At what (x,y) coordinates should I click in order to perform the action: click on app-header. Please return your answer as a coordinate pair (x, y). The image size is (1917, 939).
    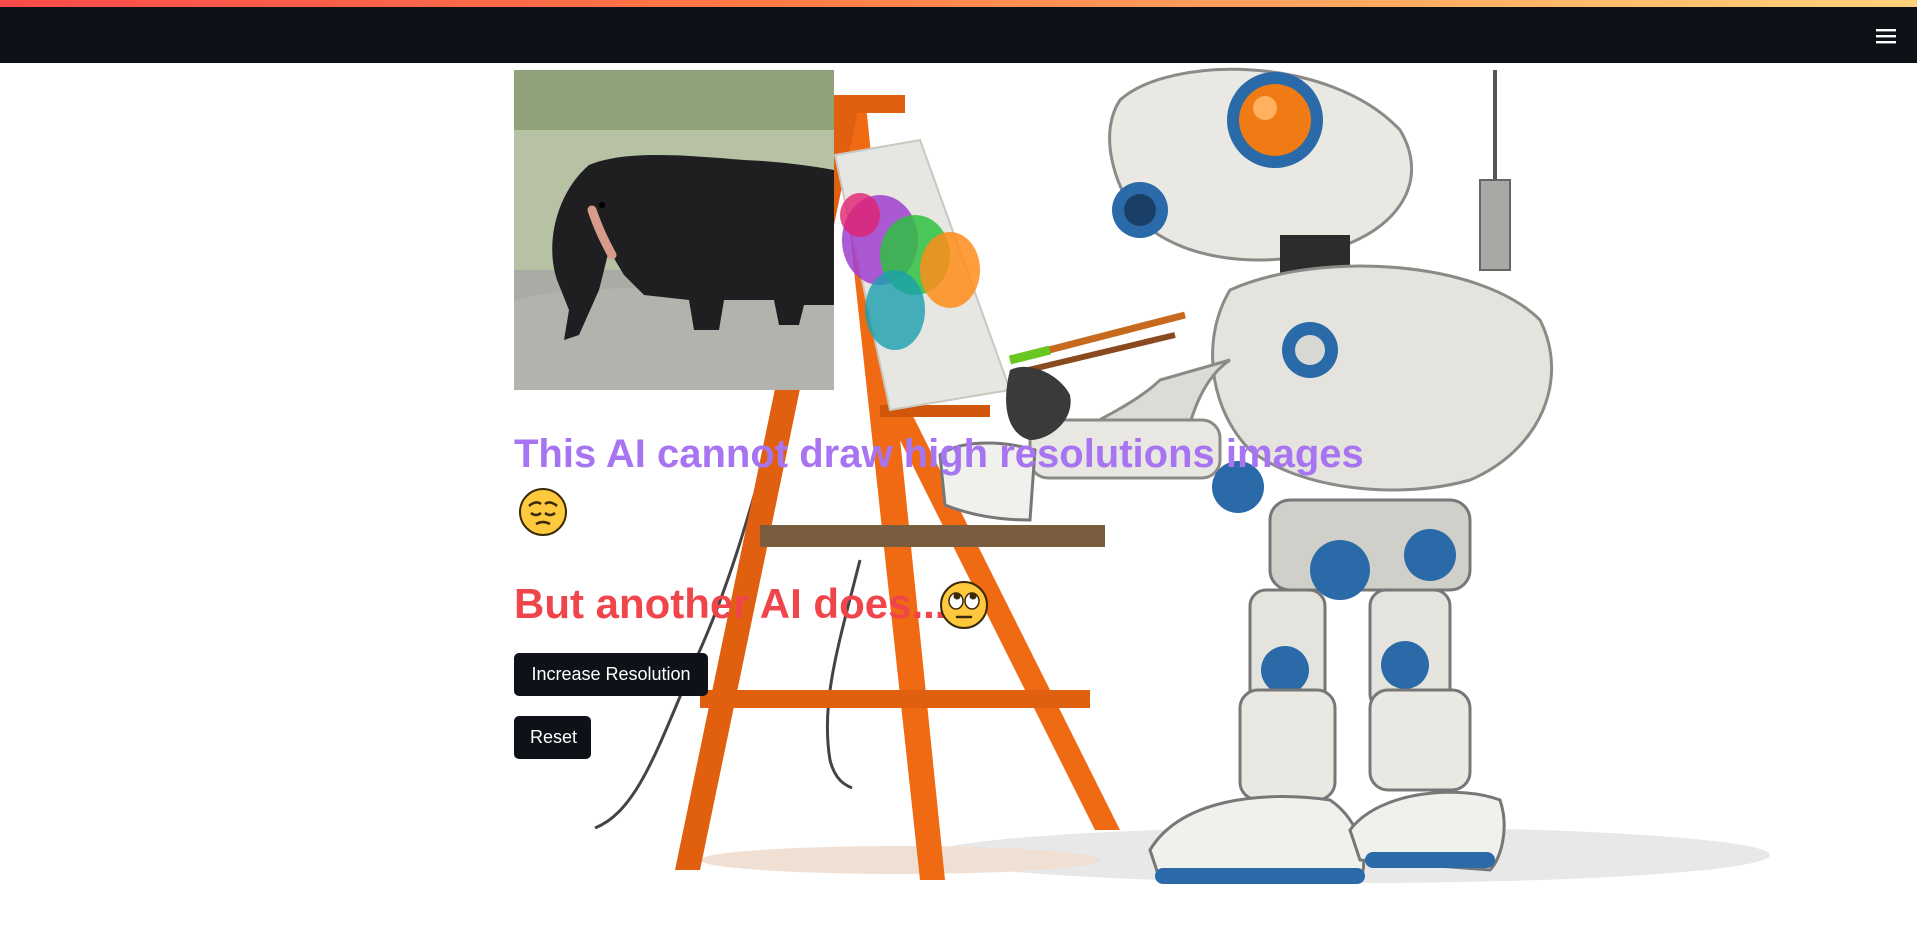
    Looking at the image, I should click on (958, 31).